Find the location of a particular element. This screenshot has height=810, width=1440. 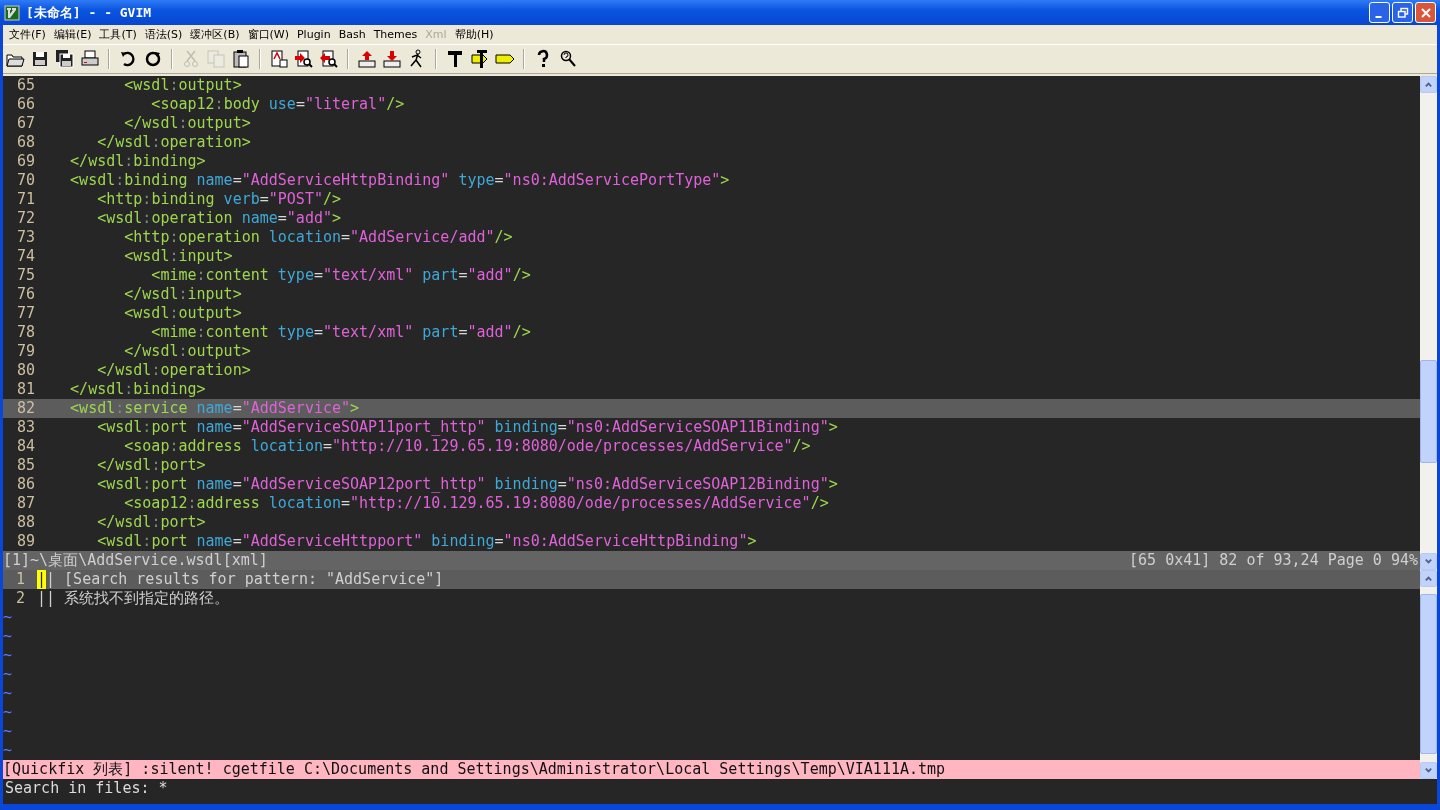

find-previous-icon is located at coordinates (329, 59).